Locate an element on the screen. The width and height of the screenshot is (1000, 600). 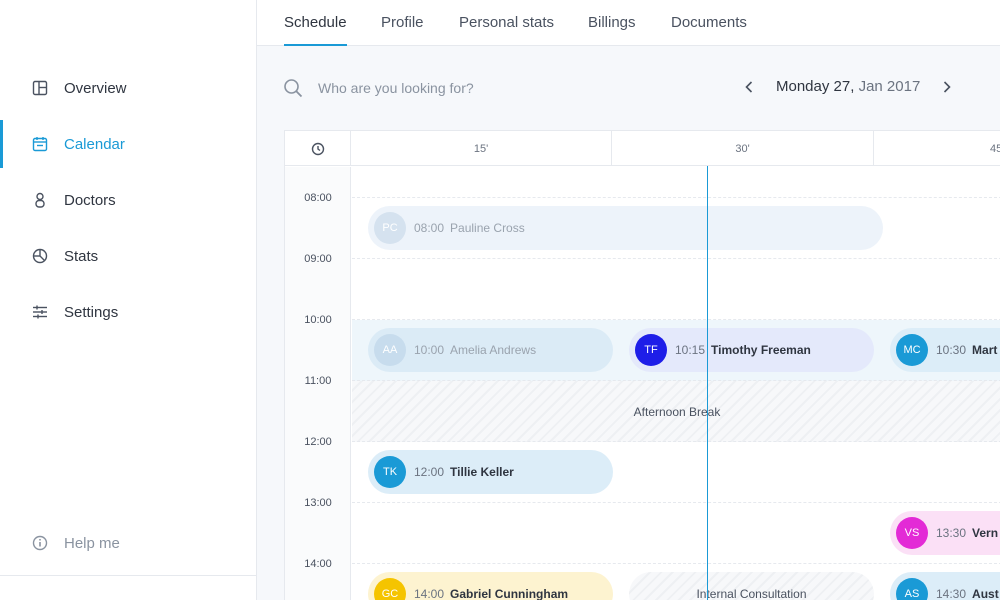
break-label: Afternoon Break is located at coordinates (677, 412).